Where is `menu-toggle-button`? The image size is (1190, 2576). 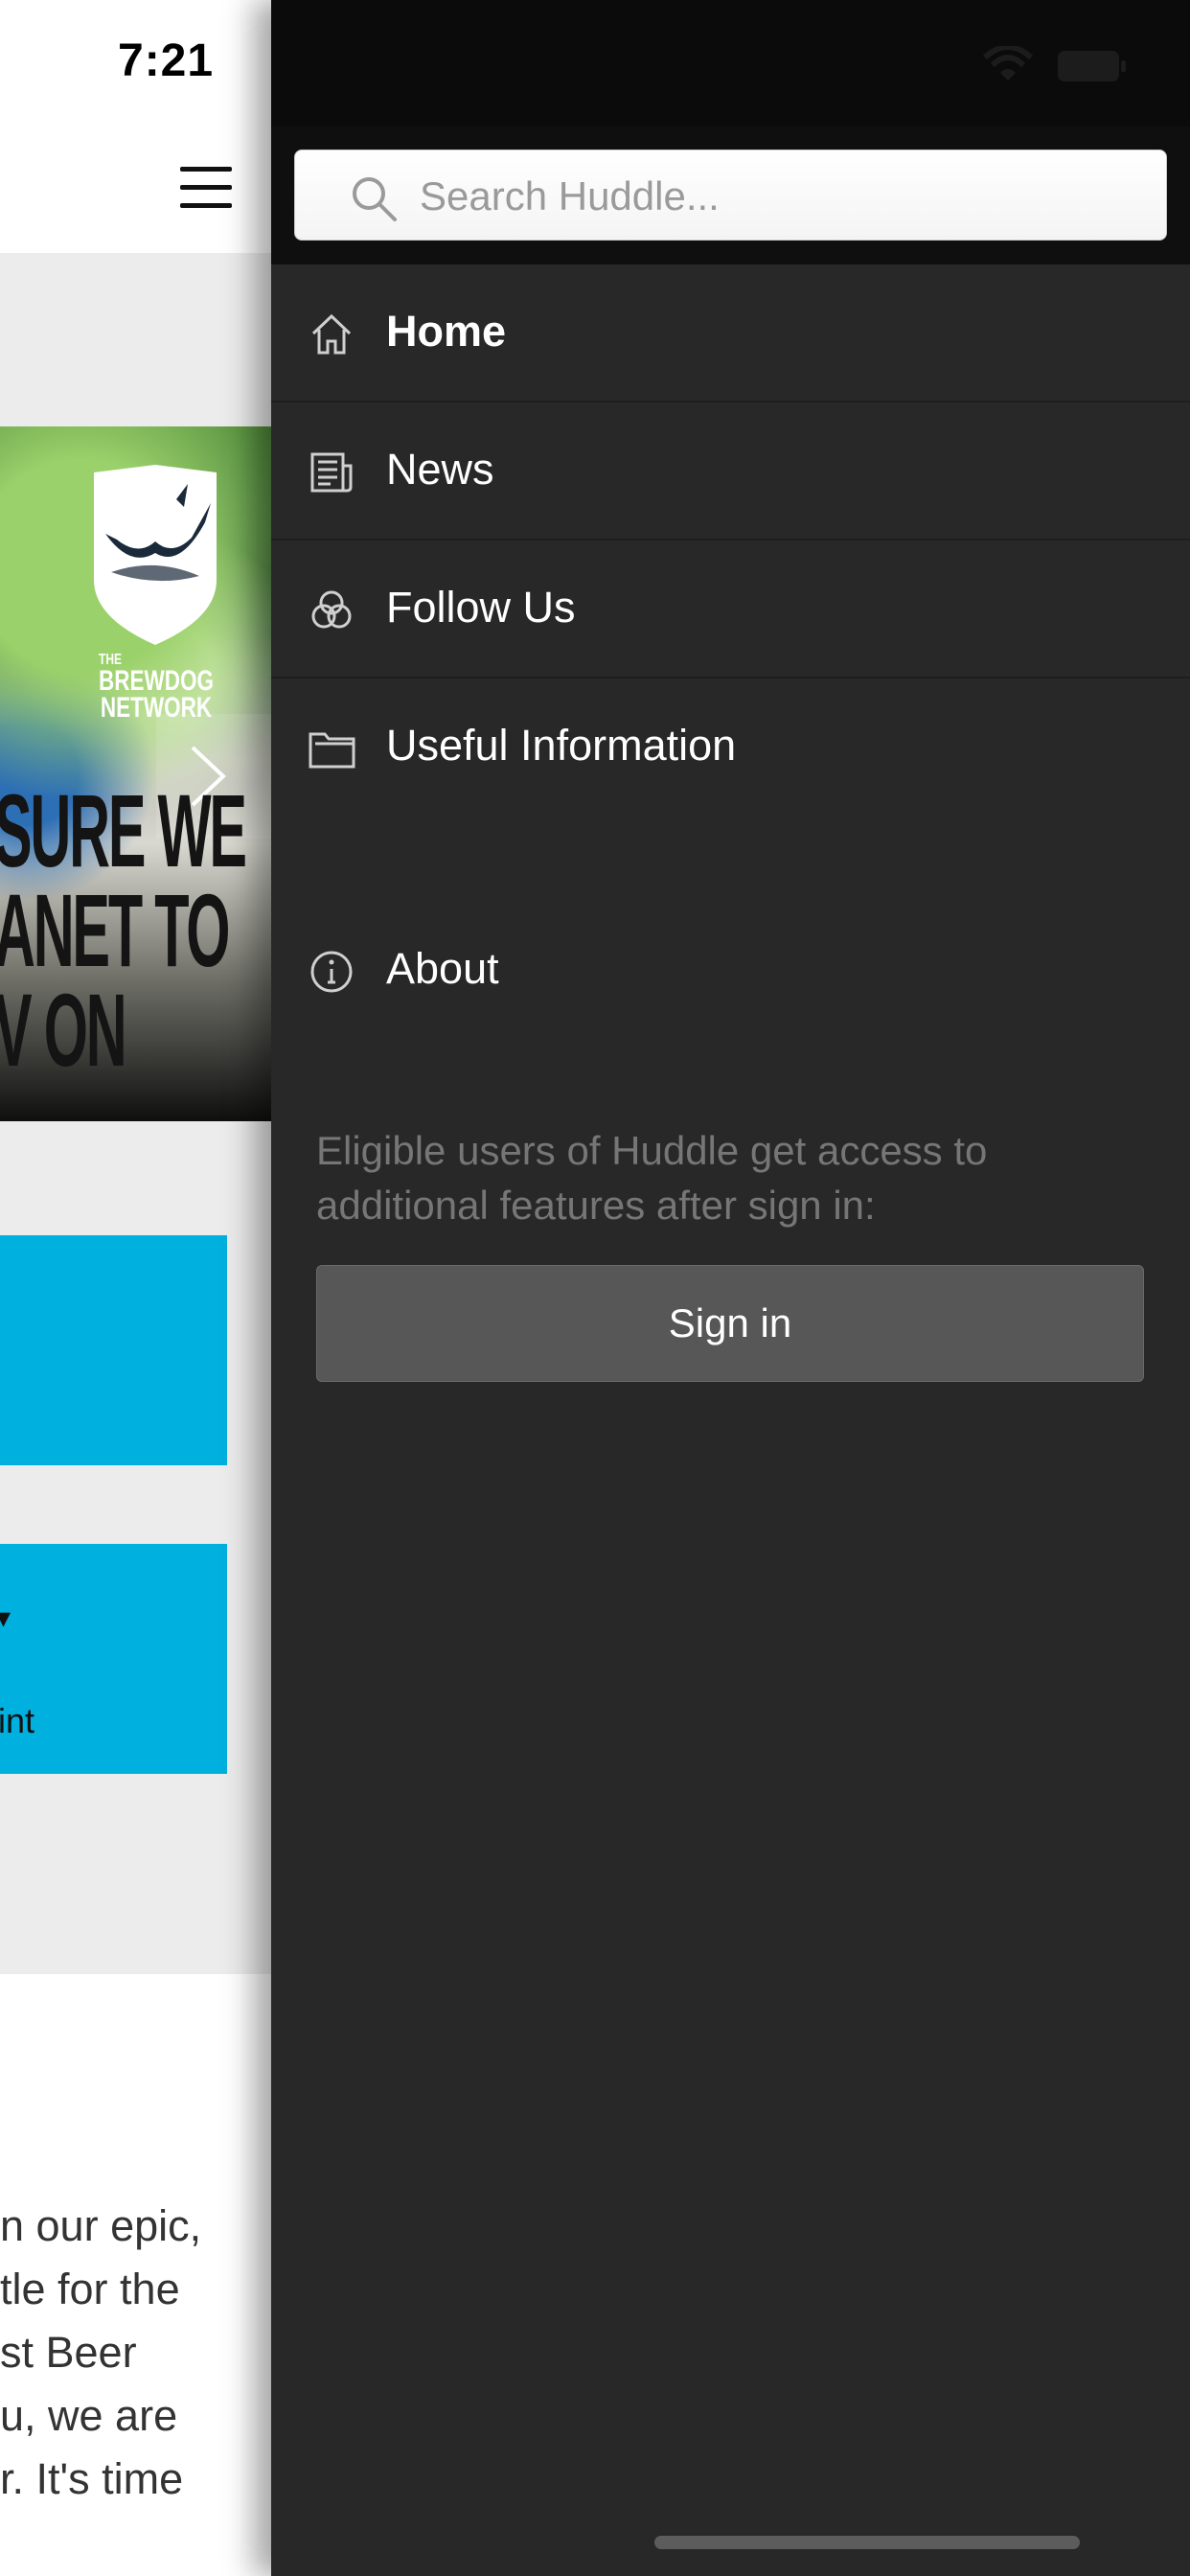 menu-toggle-button is located at coordinates (207, 188).